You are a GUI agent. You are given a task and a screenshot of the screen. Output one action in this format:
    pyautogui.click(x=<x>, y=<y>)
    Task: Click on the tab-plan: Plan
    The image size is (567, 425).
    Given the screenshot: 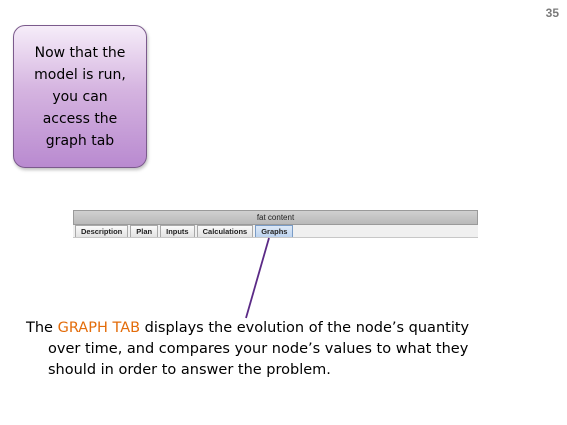 What is the action you would take?
    pyautogui.click(x=144, y=231)
    